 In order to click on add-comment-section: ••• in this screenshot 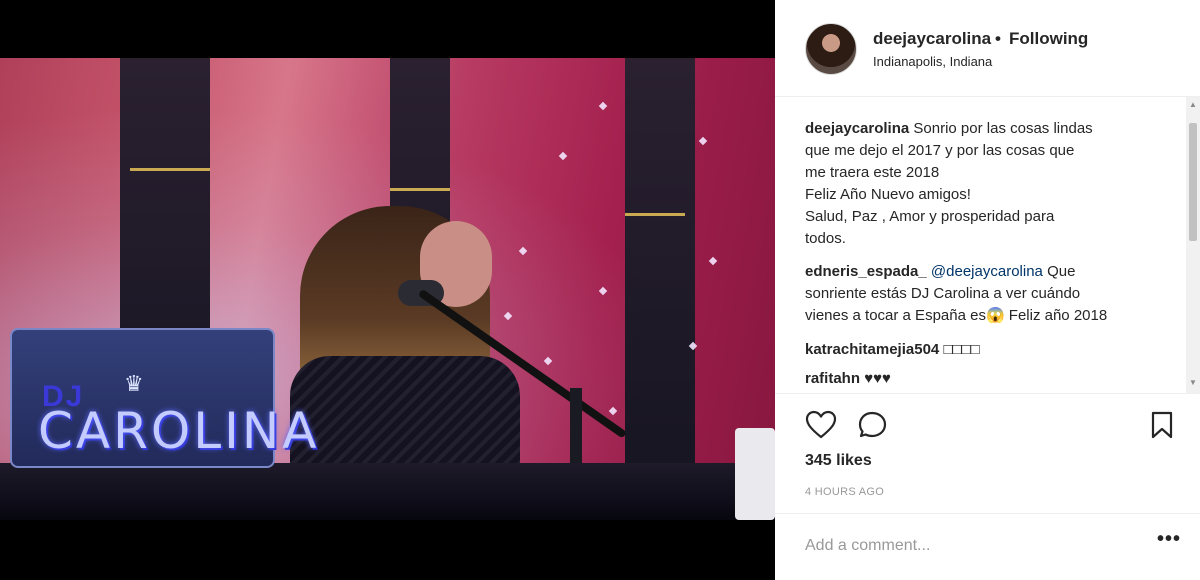, I will do `click(987, 546)`.